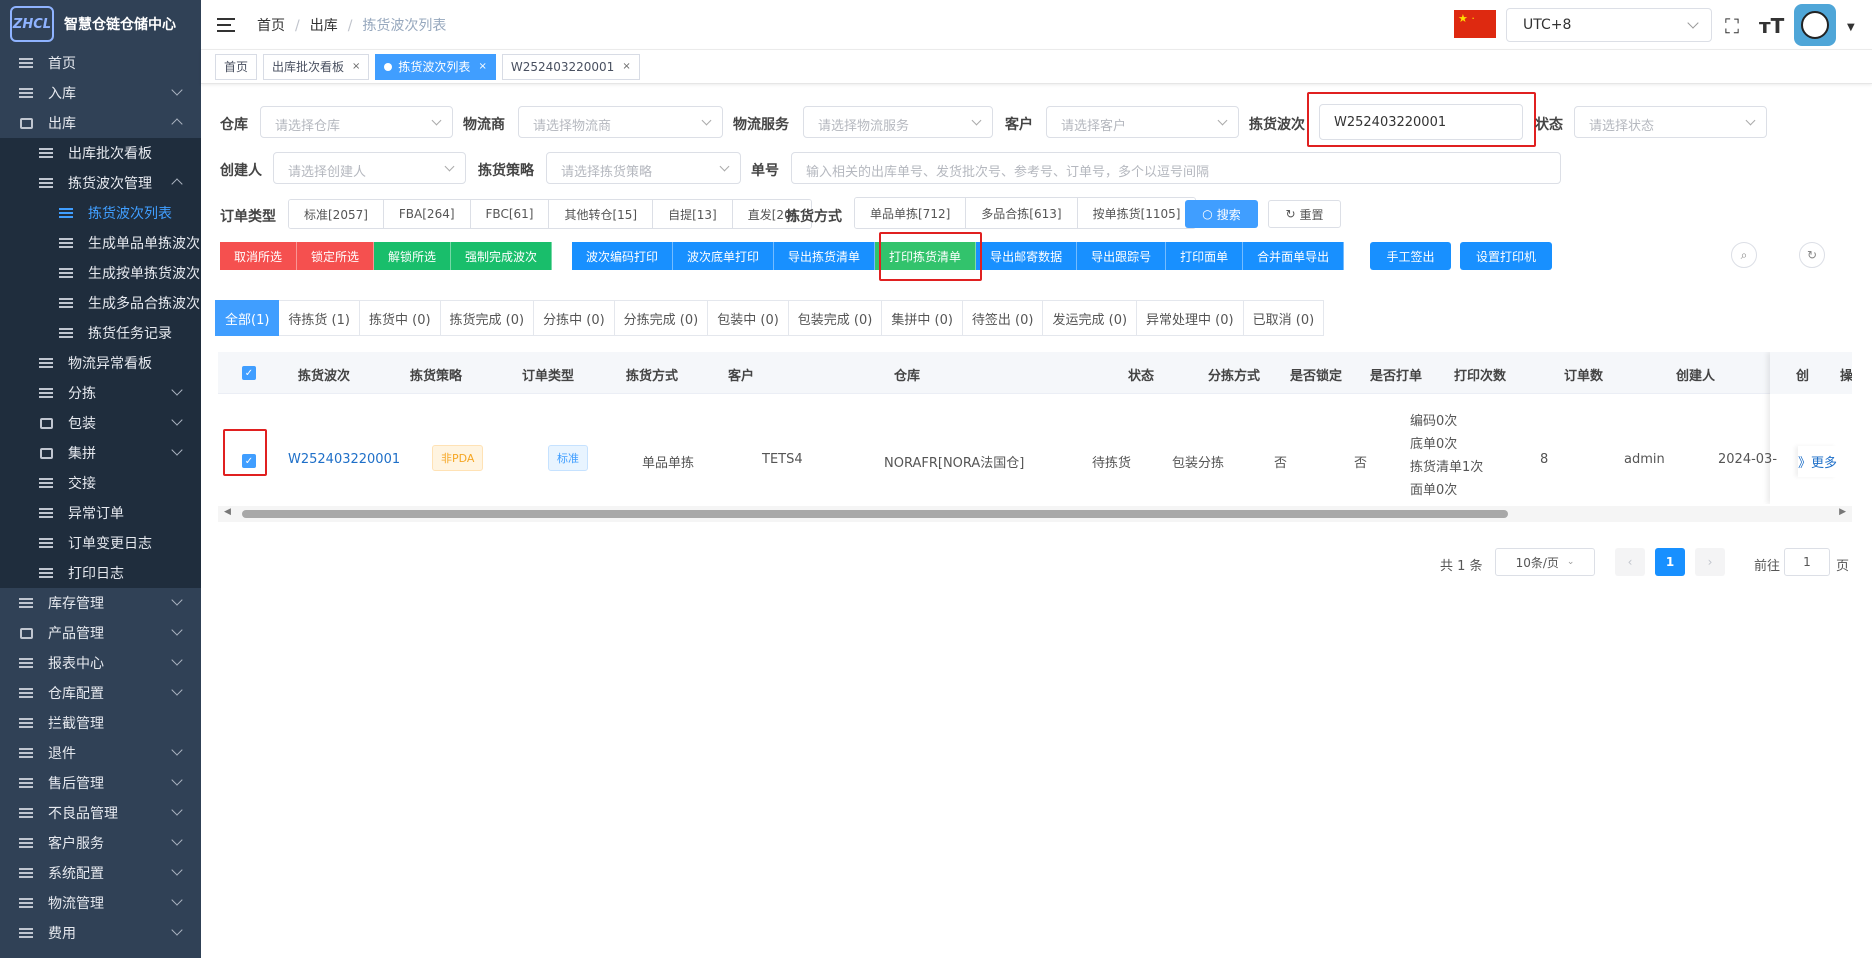 The image size is (1872, 958). What do you see at coordinates (1176, 168) in the screenshot?
I see `orderno-input: 输入相关的出库单号、发货批次号、参考号、订单号，多个以逗号间隔` at bounding box center [1176, 168].